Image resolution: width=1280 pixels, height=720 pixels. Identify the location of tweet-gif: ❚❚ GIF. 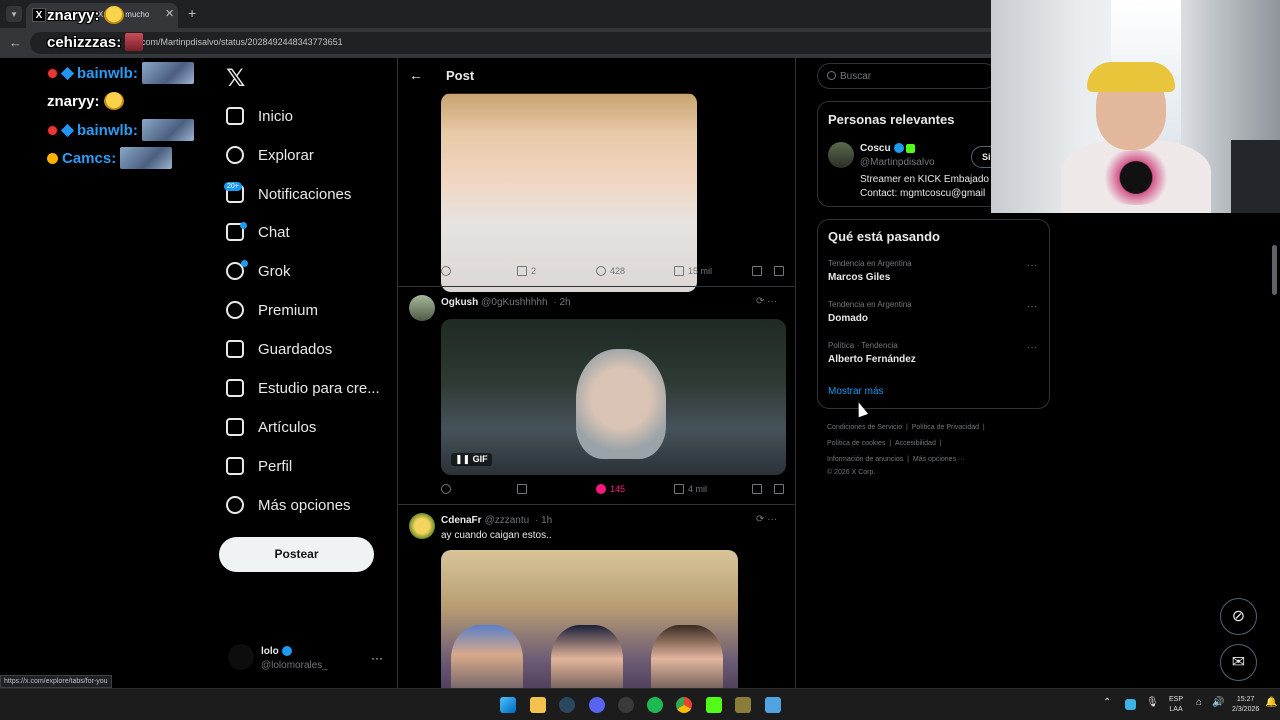
(613, 397).